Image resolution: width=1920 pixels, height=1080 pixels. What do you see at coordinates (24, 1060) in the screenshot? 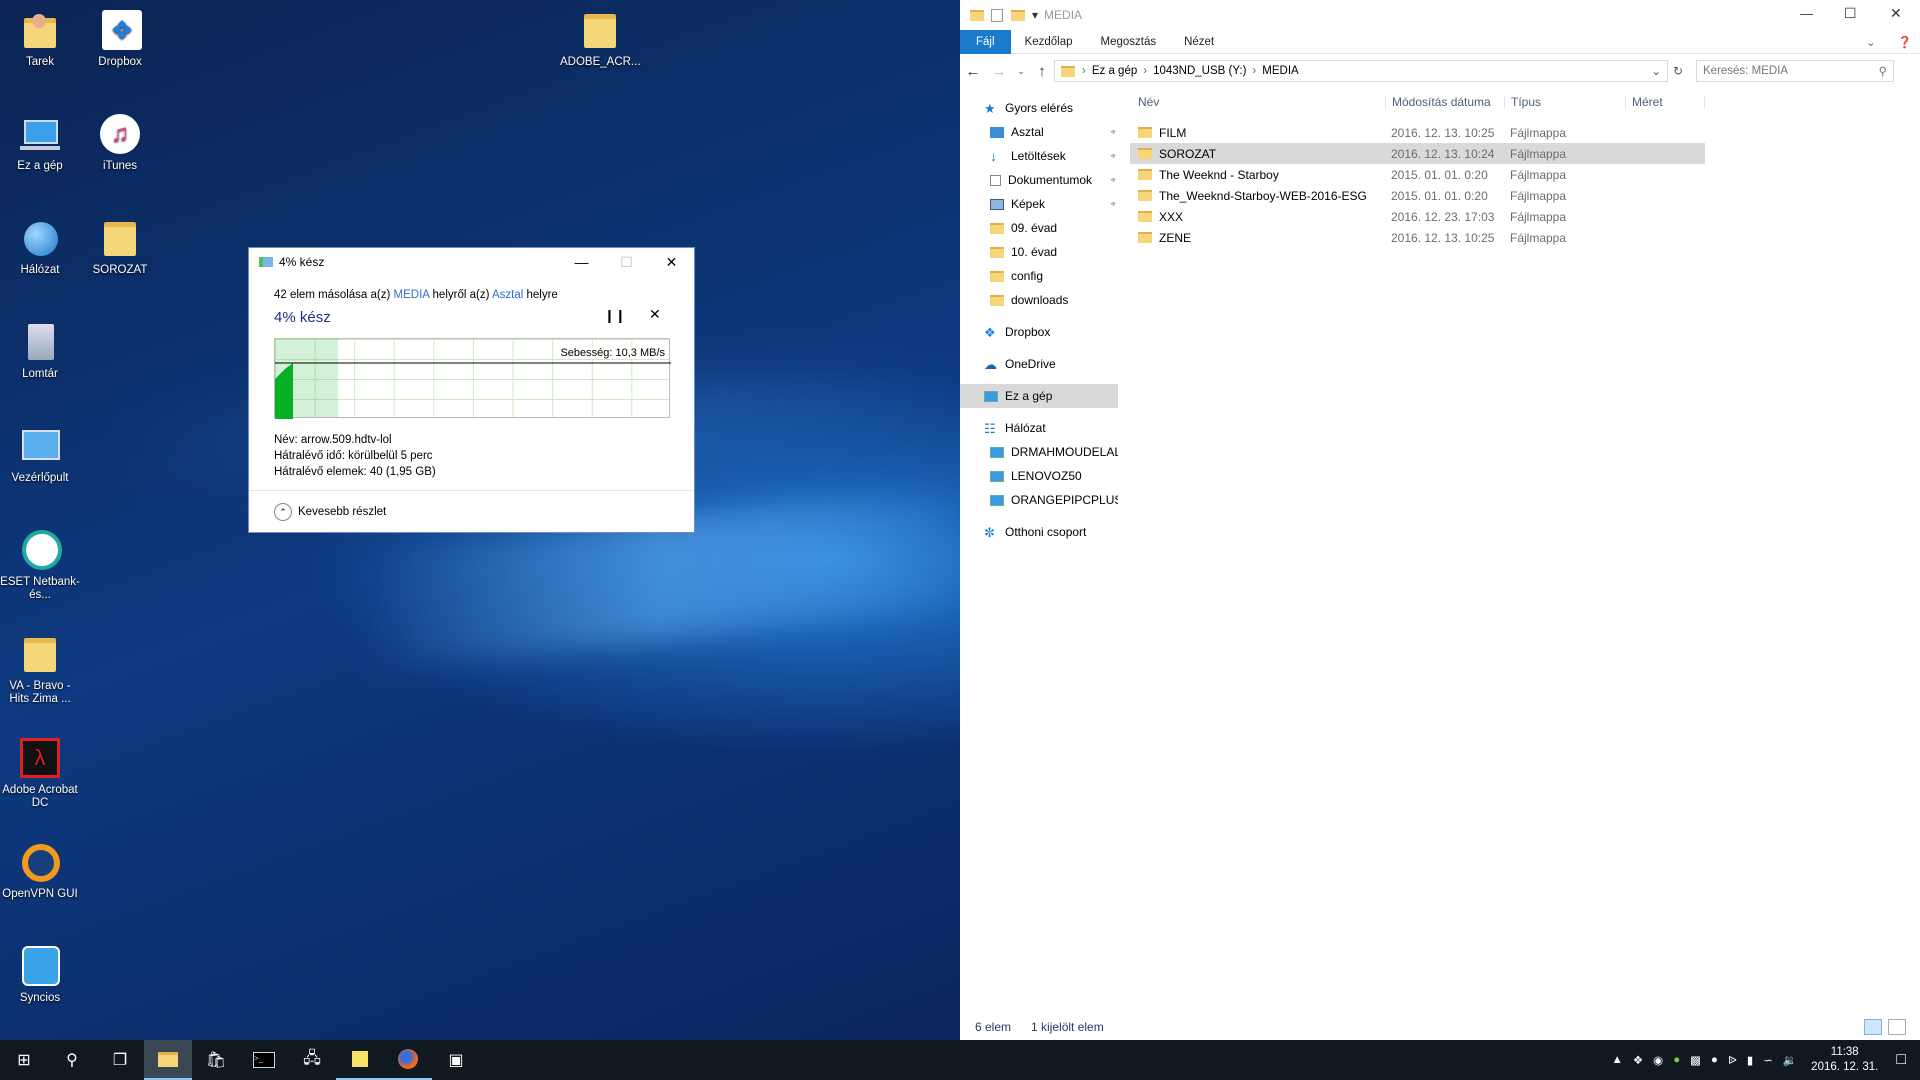
I see `start-button: ⊞` at bounding box center [24, 1060].